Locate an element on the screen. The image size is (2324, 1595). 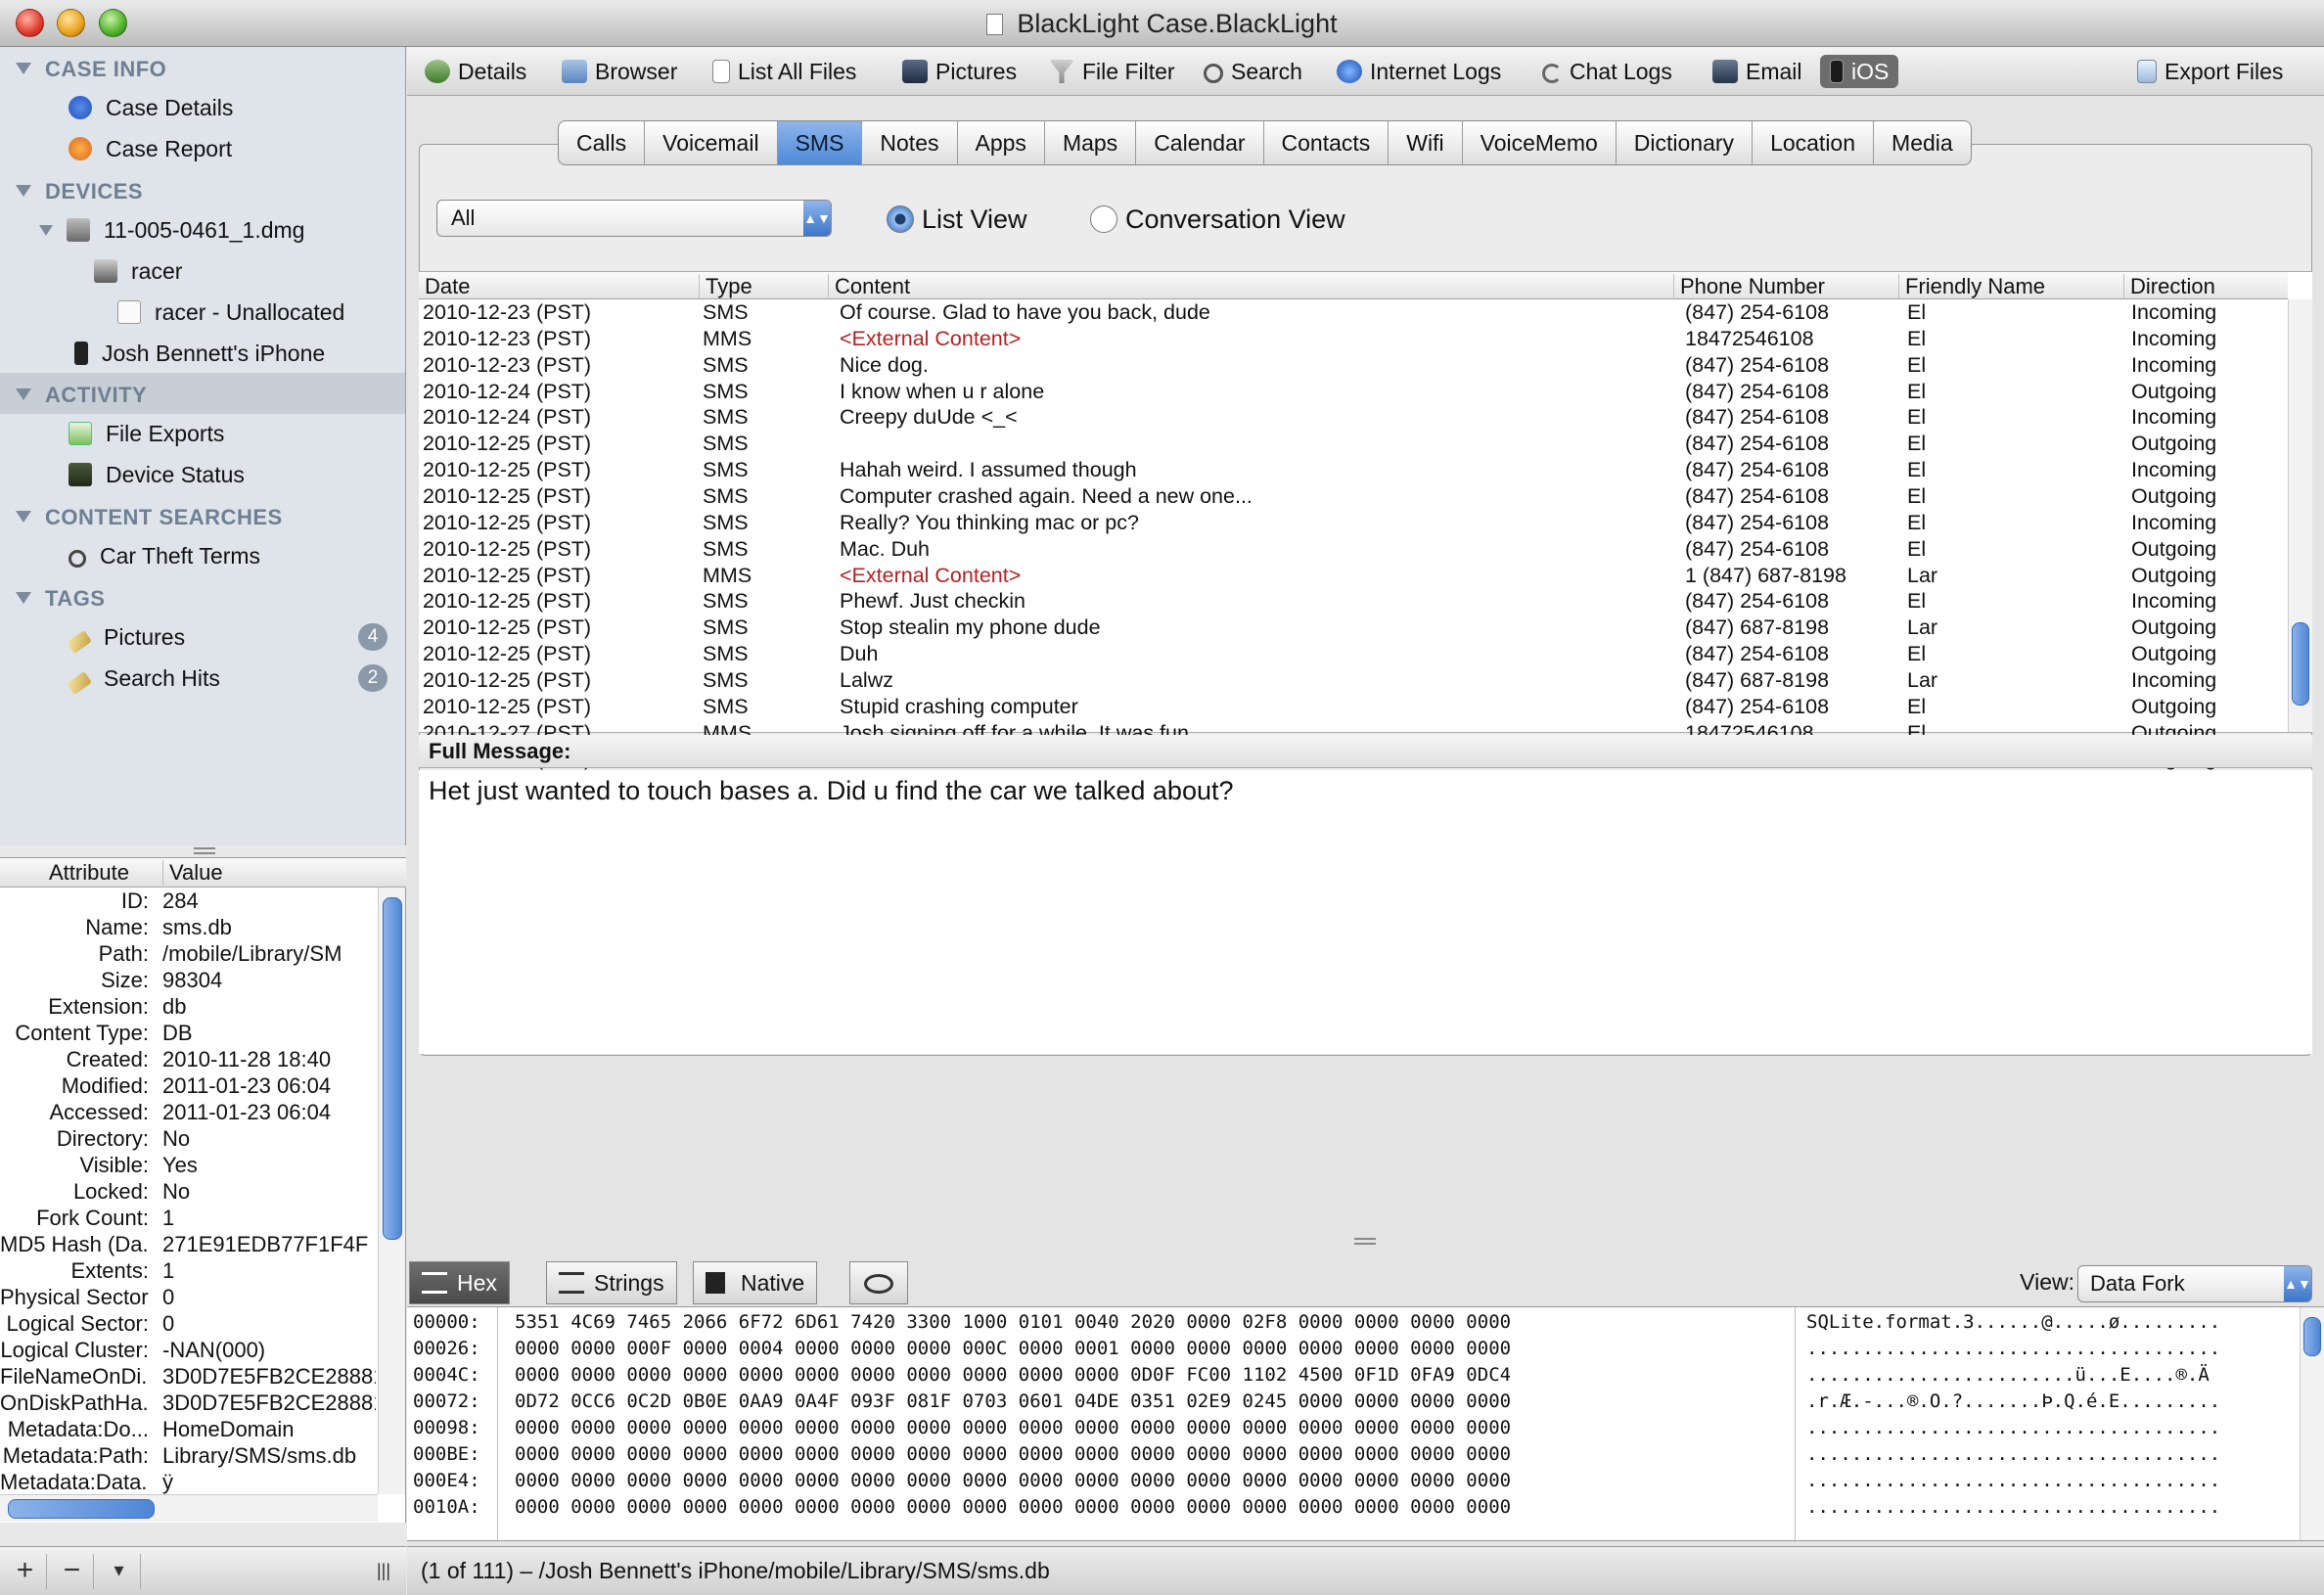
attribute-row: OnDiskPathHa... 3D0D7E5FB2CE28881 is located at coordinates (188, 1403).